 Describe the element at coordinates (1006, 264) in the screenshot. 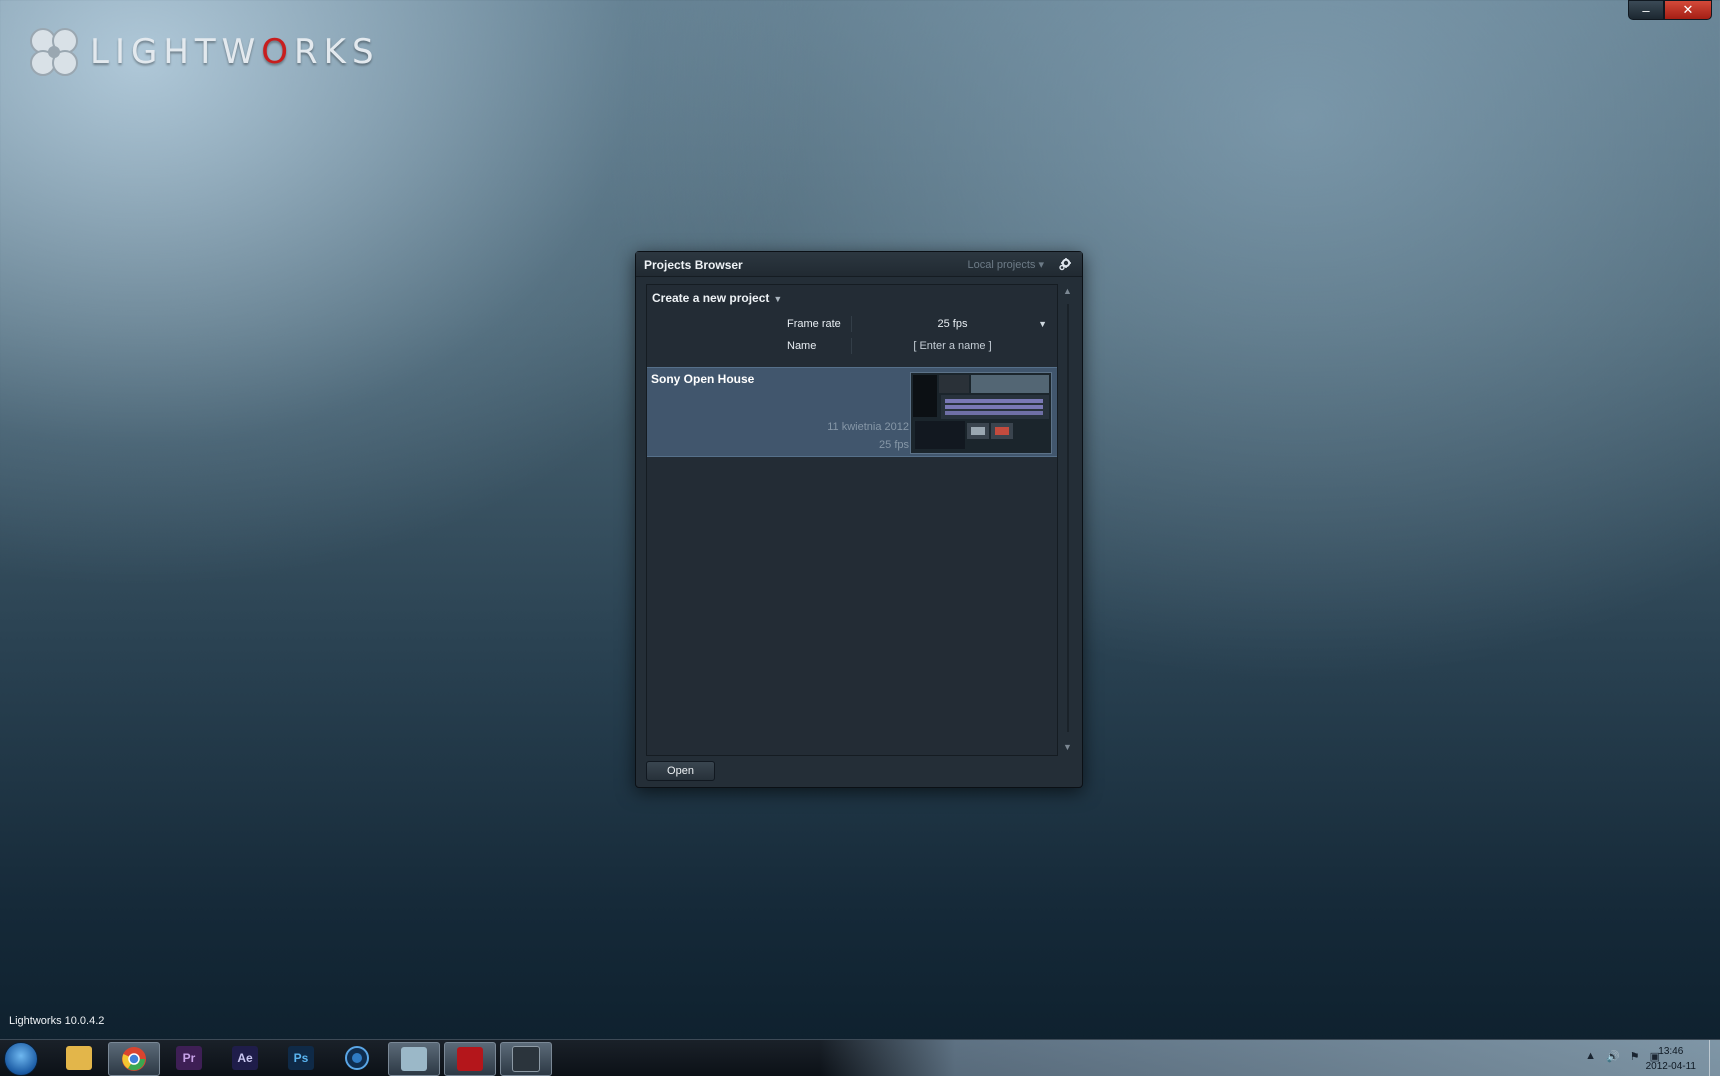

I see `project-source-dropdown: Local projects ▾` at that location.